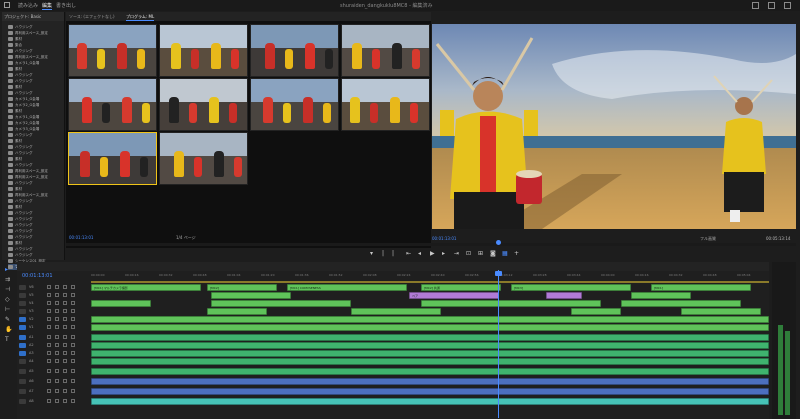 Image resolution: width=800 pixels, height=419 pixels. I want to click on pen-tool-icon: ✎, so click(8, 320).